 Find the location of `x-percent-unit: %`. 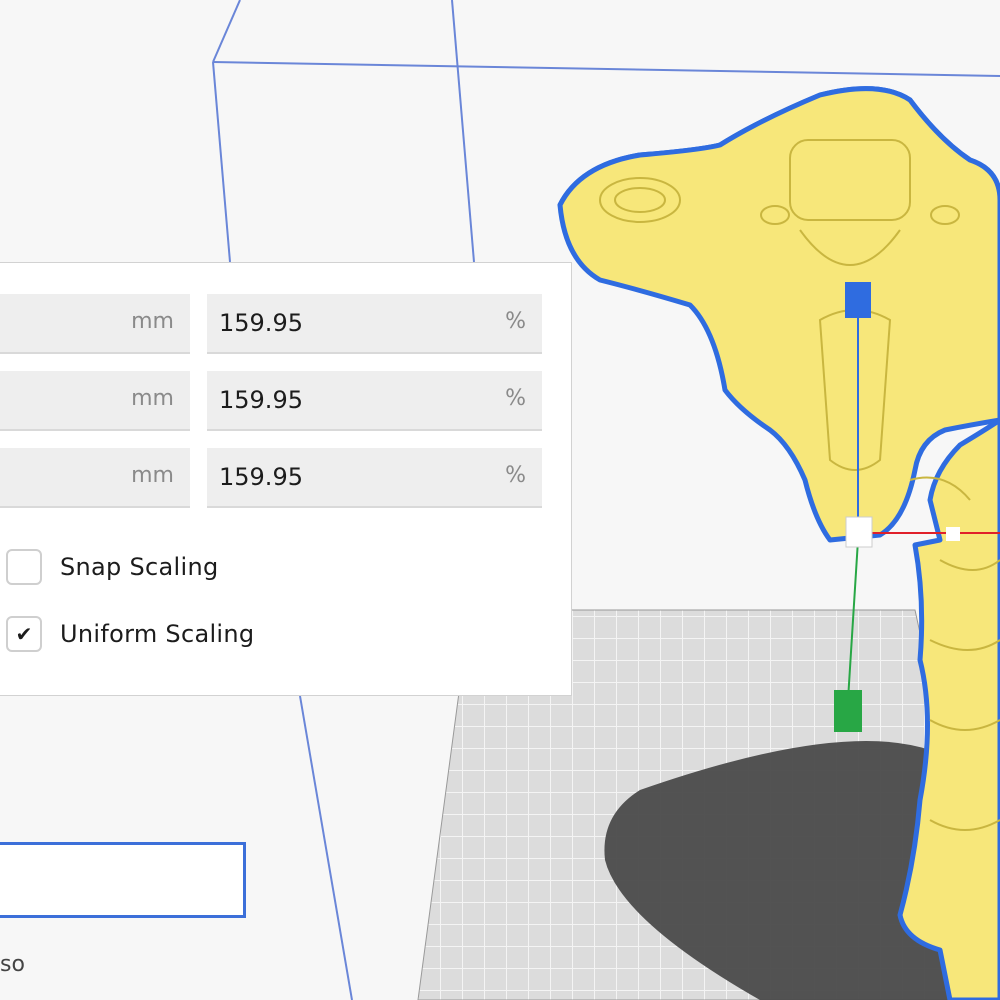

x-percent-unit: % is located at coordinates (515, 321).